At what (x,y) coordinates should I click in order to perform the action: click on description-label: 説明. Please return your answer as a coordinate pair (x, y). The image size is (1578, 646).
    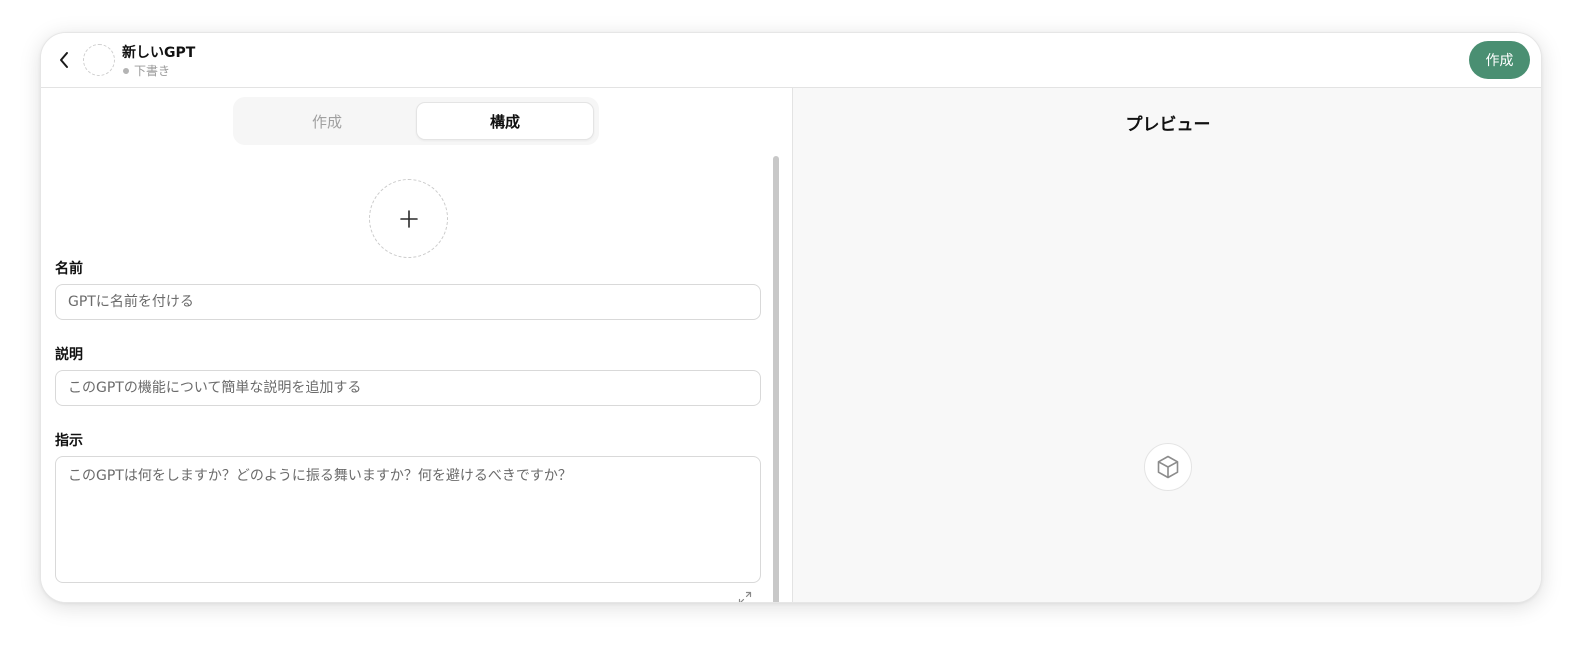
    Looking at the image, I should click on (69, 355).